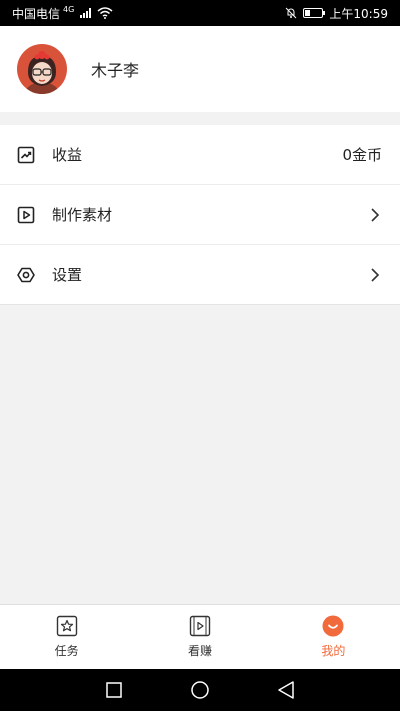 The height and width of the screenshot is (711, 400). I want to click on profile-header: 木子李, so click(200, 69).